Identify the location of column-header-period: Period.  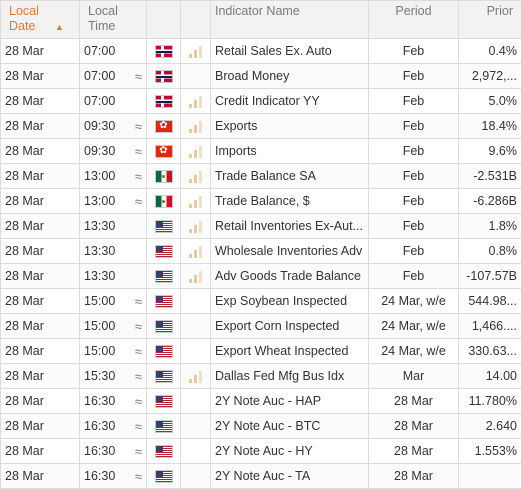
(413, 19).